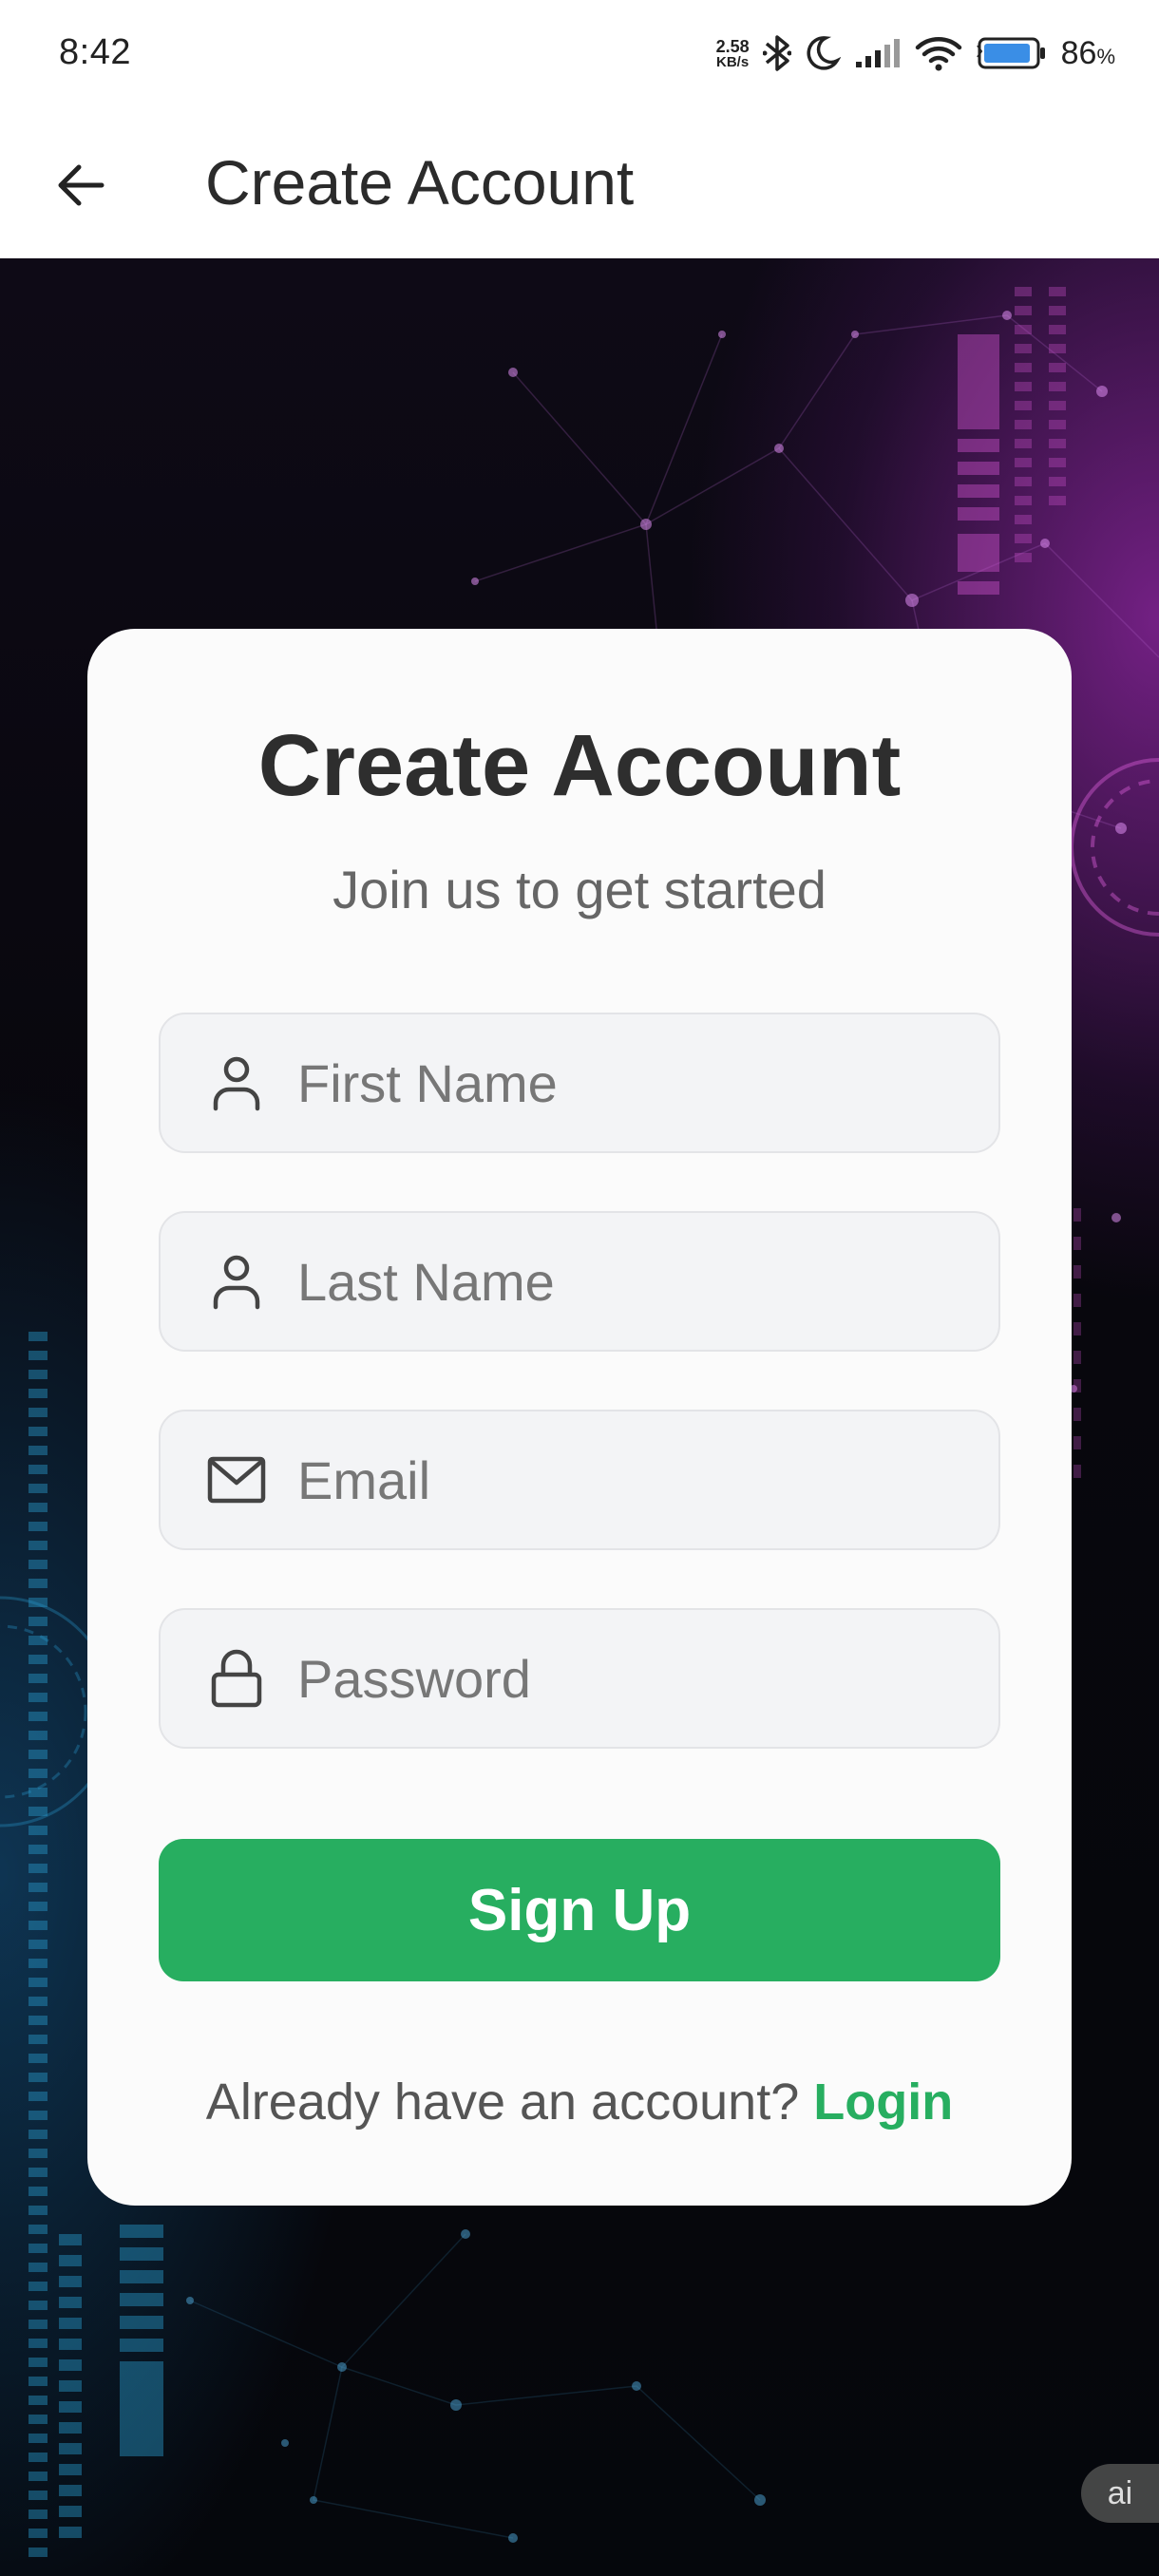 This screenshot has height=2576, width=1159. What do you see at coordinates (420, 182) in the screenshot?
I see `app-bar-title: Create Account` at bounding box center [420, 182].